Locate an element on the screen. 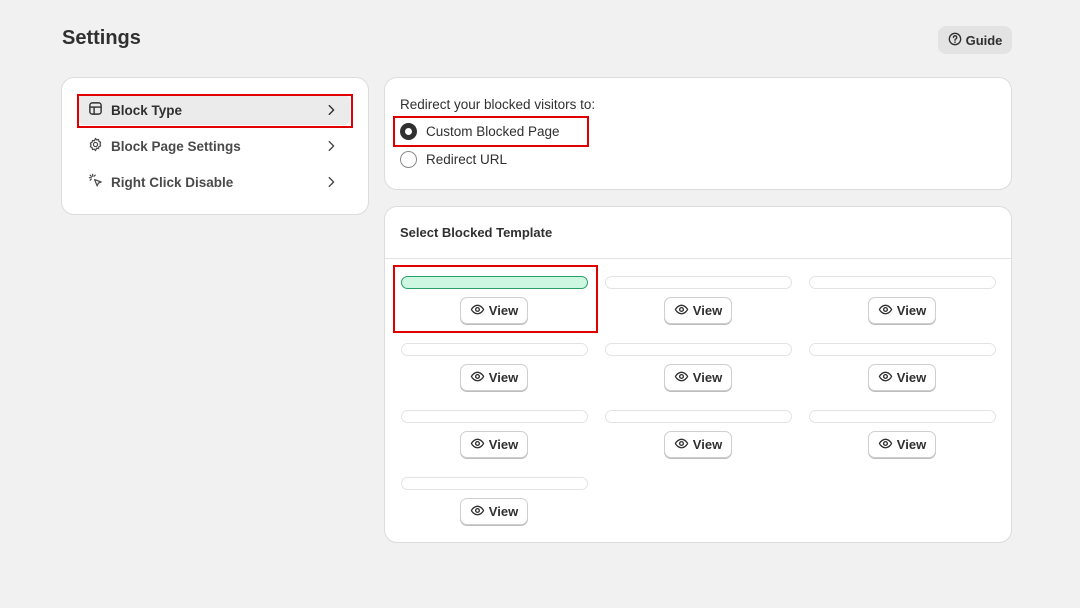 This screenshot has height=608, width=1080. help-circle-icon is located at coordinates (955, 40).